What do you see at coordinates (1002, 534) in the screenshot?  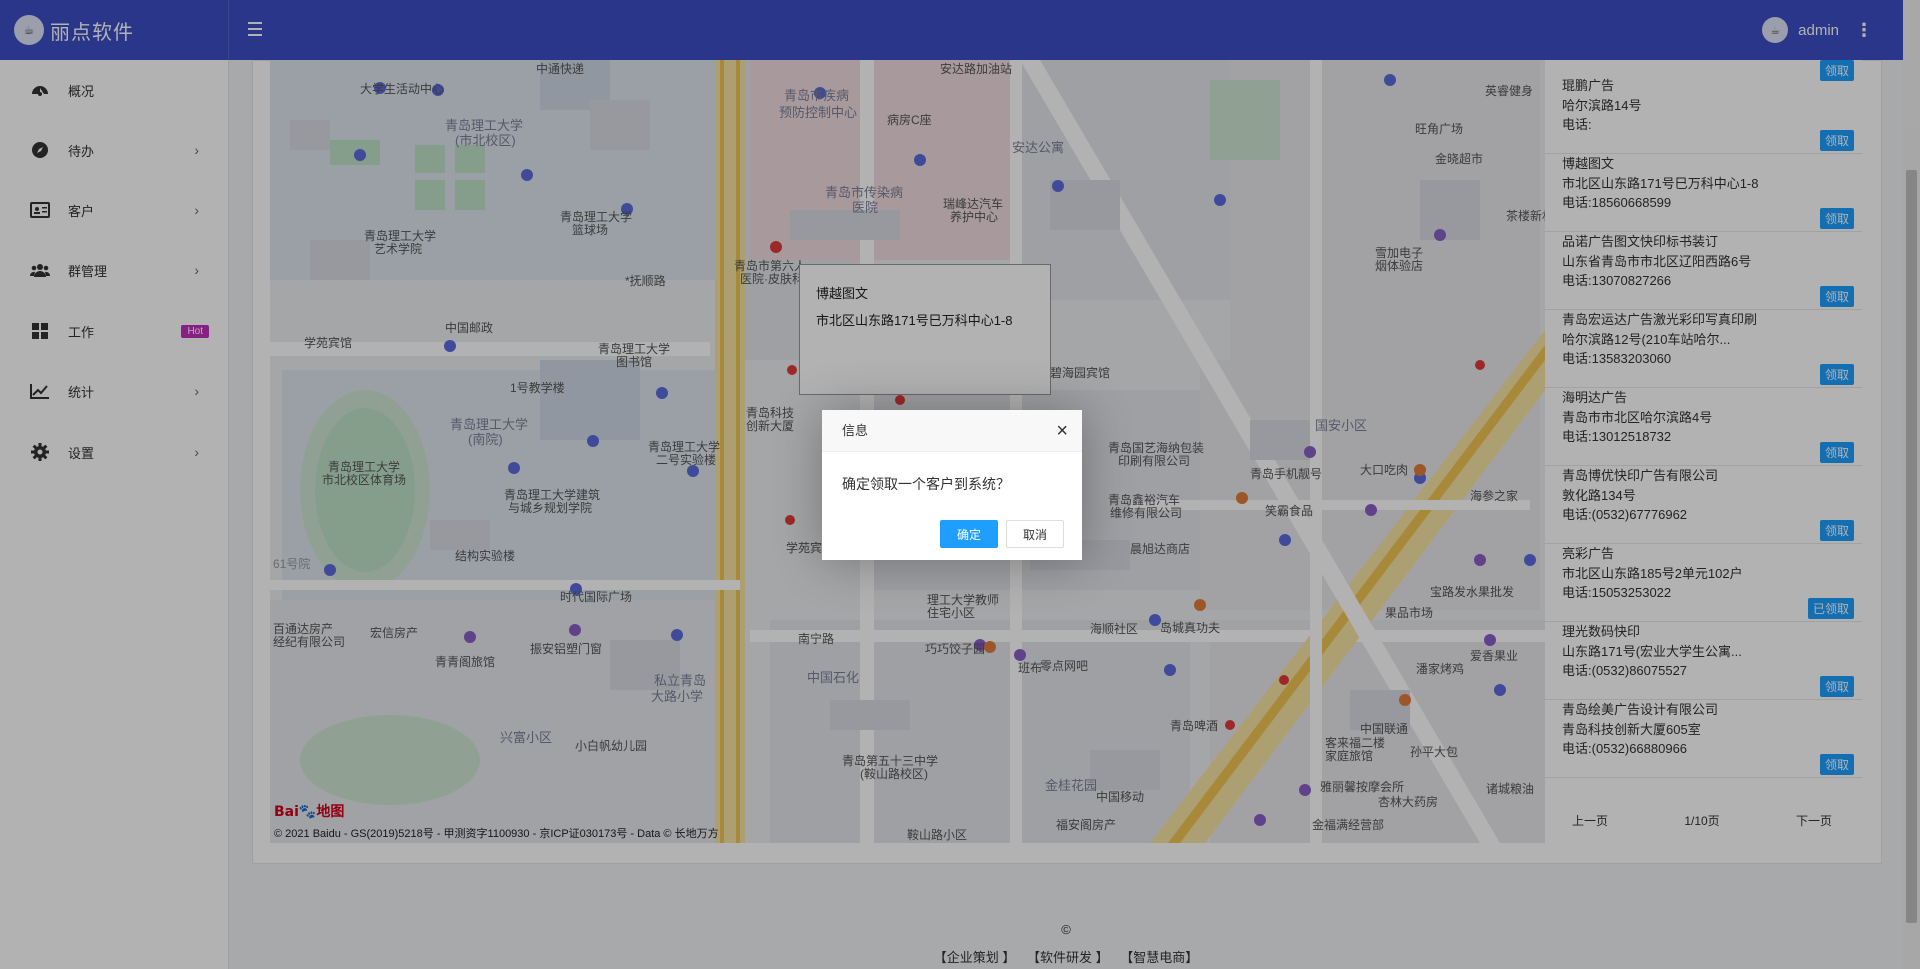 I see `dialog-buttons: 确定 取消` at bounding box center [1002, 534].